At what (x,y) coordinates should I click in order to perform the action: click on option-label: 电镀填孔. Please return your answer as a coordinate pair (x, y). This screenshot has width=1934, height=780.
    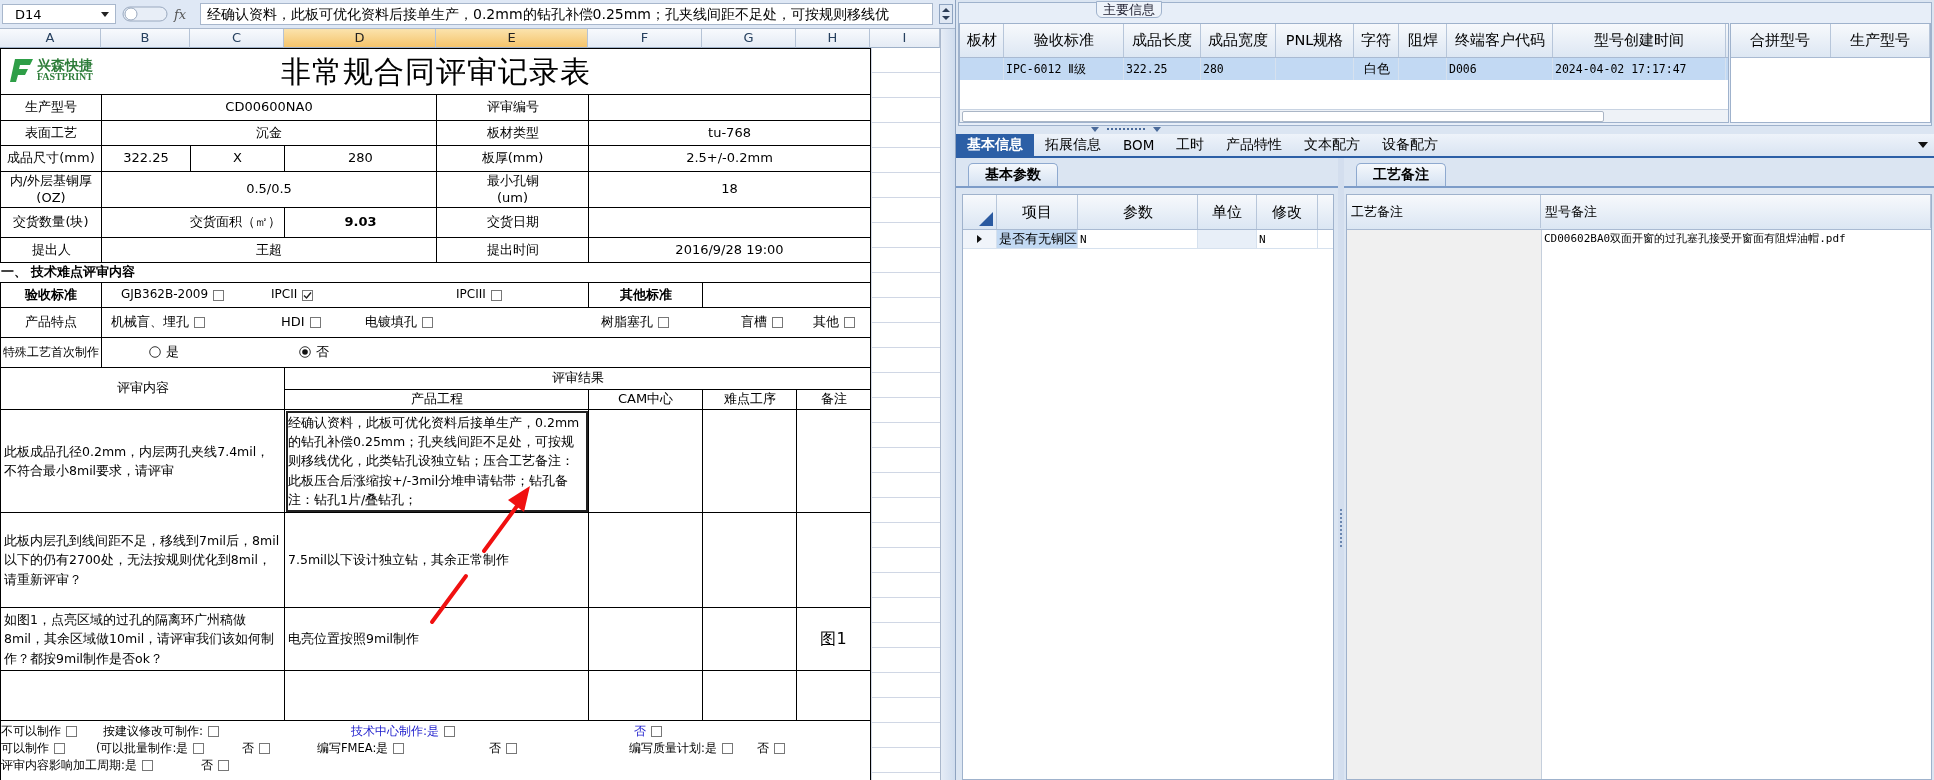
    Looking at the image, I should click on (391, 322).